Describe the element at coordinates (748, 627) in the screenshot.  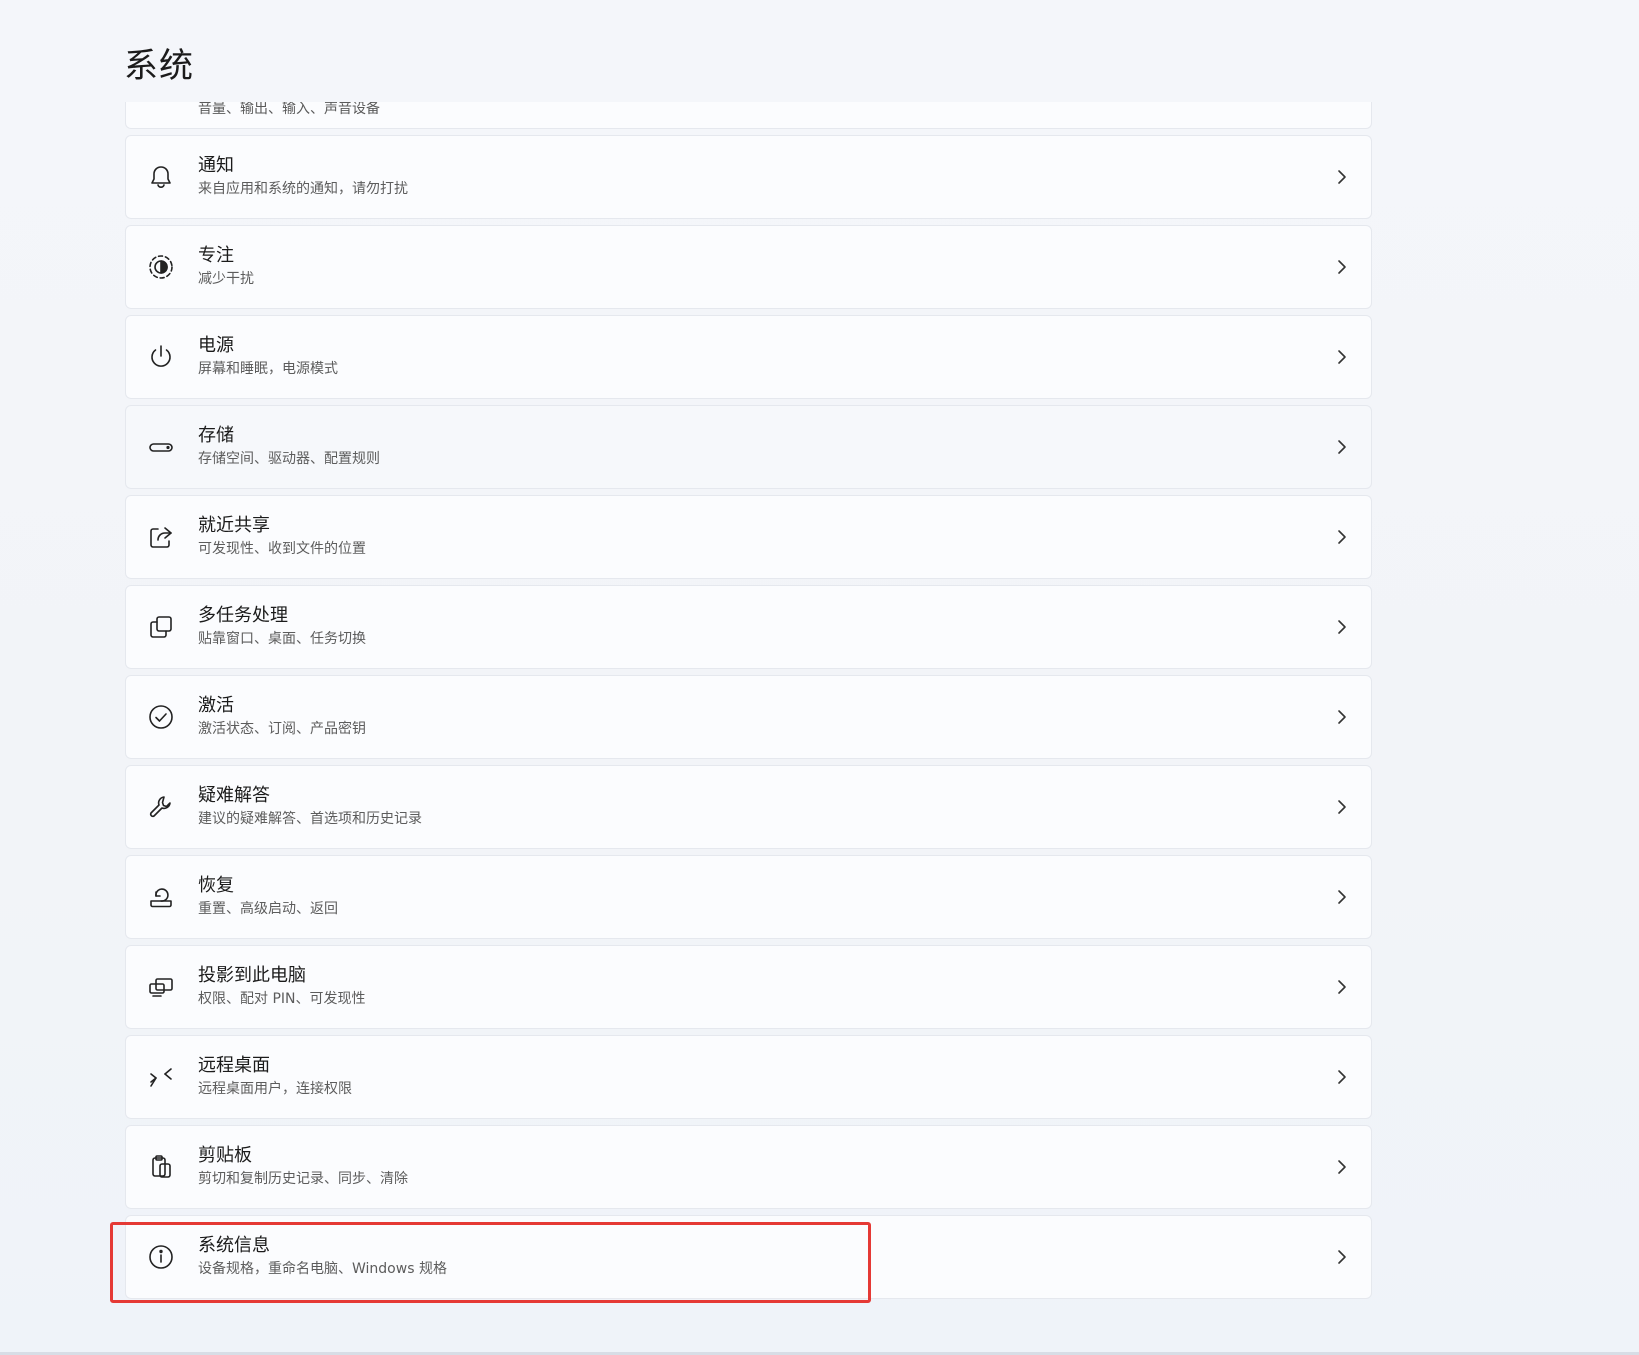
I see `settings-item-multitasking: 多任务处理 贴靠窗口、桌面、任务切换` at that location.